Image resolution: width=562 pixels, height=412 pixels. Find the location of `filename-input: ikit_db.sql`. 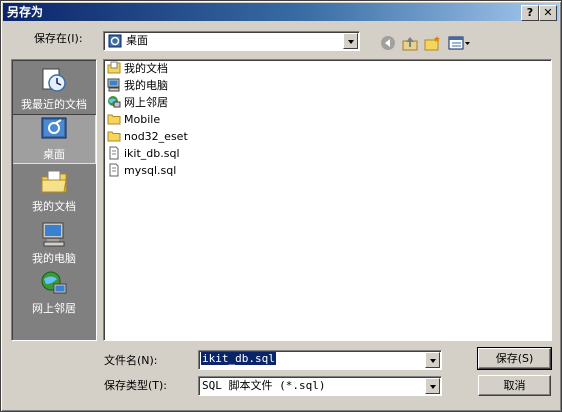

filename-input: ikit_db.sql is located at coordinates (320, 360).